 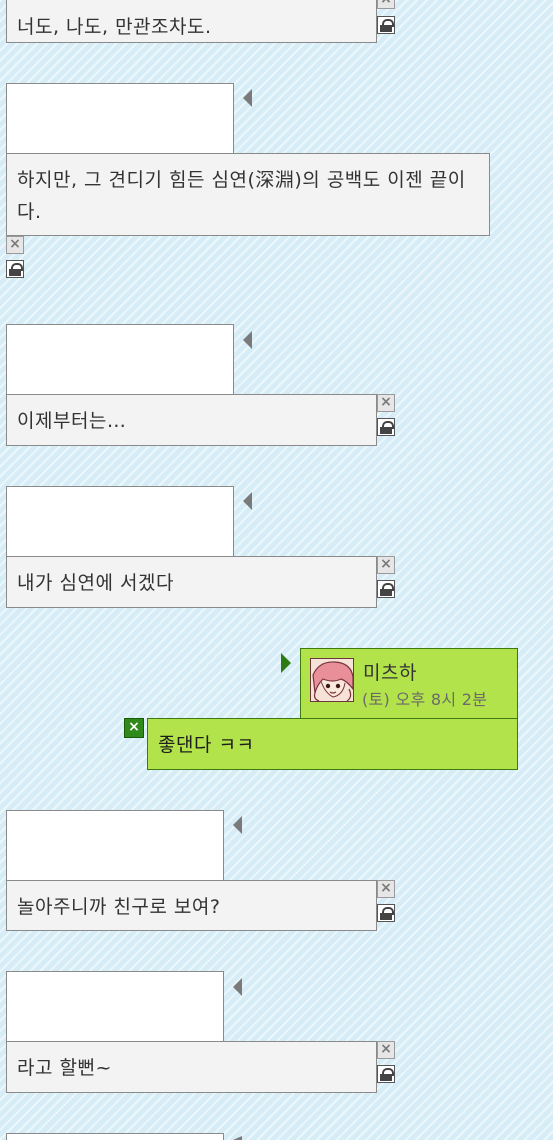 What do you see at coordinates (332, 744) in the screenshot?
I see `own-message-box: 좋댄다 ㅋㅋ` at bounding box center [332, 744].